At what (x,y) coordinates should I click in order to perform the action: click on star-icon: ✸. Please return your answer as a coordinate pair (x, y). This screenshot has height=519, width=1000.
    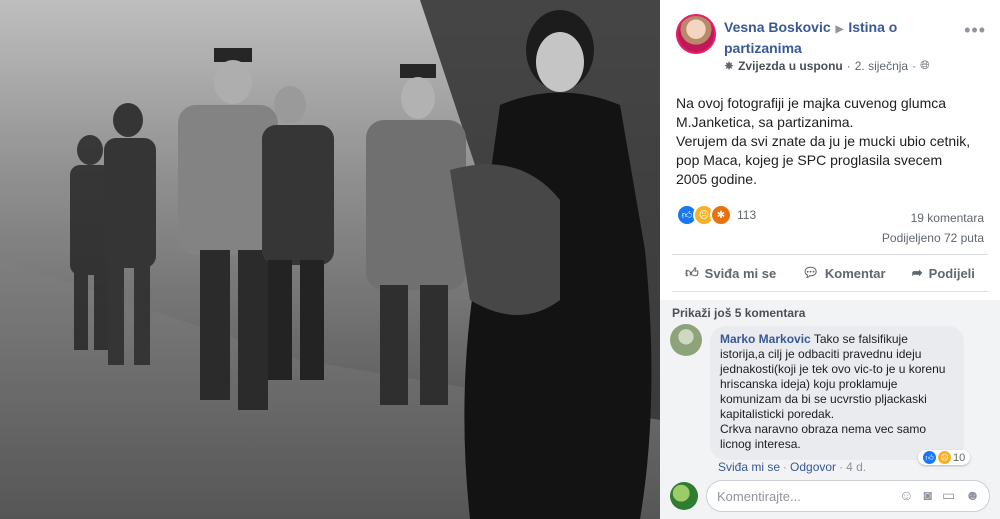
    Looking at the image, I should click on (729, 65).